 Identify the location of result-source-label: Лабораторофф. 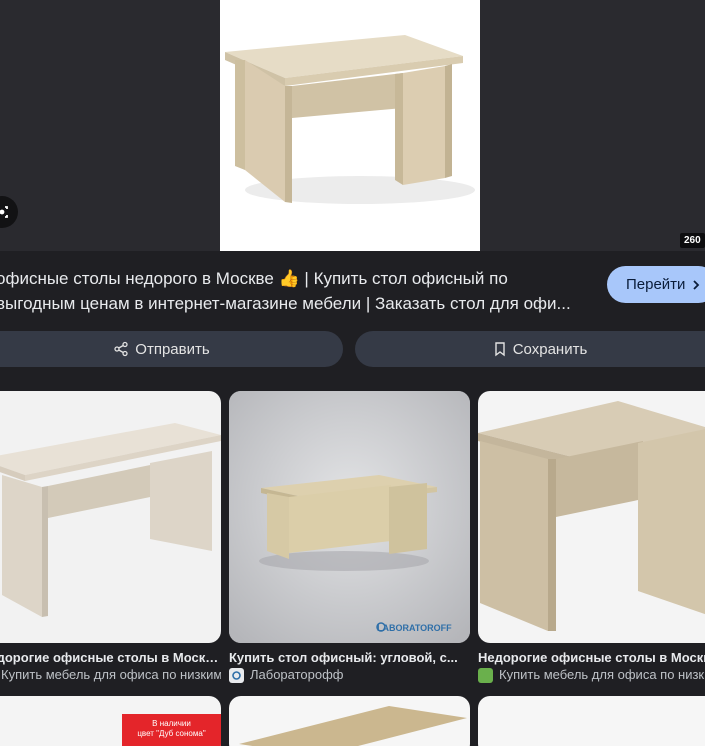
(297, 674).